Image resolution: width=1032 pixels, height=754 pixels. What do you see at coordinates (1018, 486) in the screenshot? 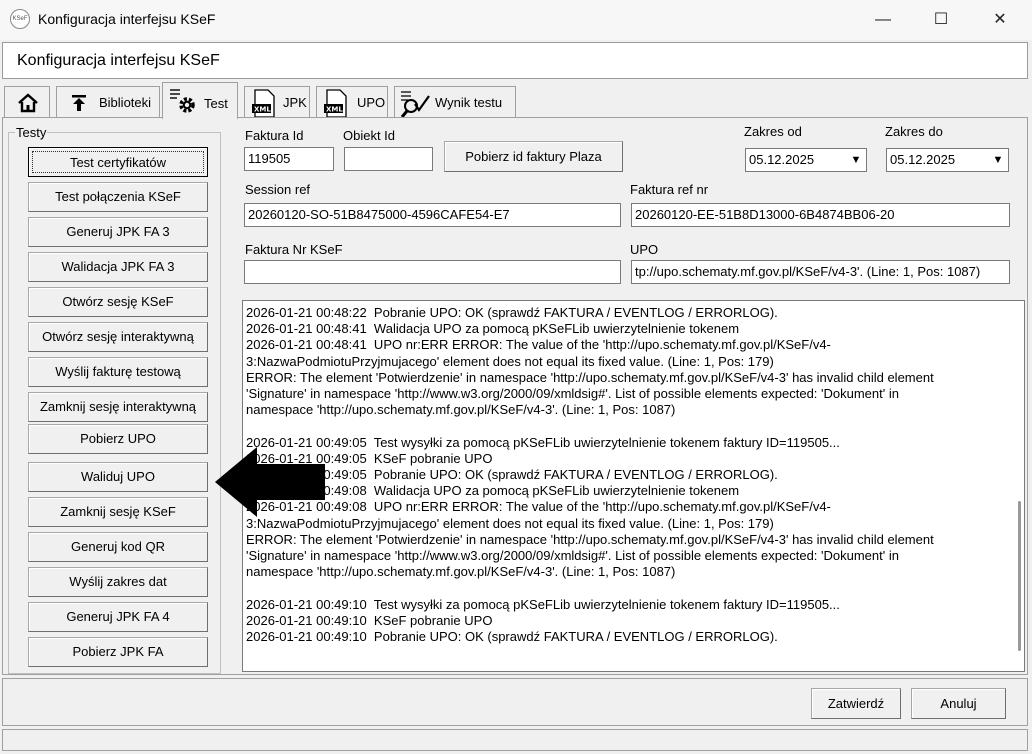
I see `log-scrollbar` at bounding box center [1018, 486].